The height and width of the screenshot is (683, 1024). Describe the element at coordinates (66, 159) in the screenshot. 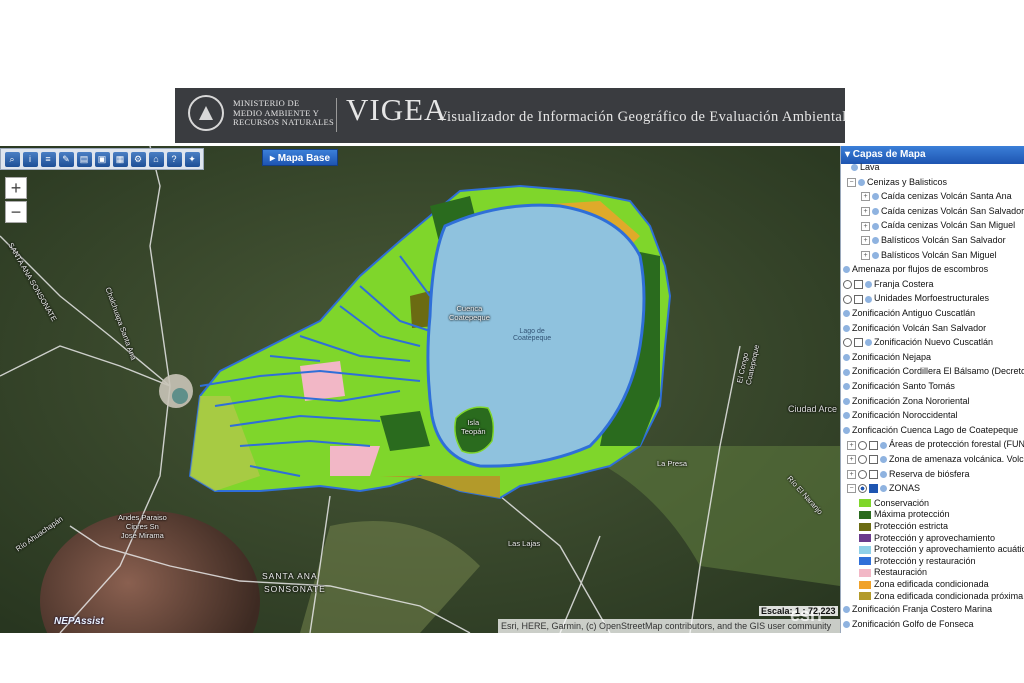

I see `draw-icon: ✎` at that location.